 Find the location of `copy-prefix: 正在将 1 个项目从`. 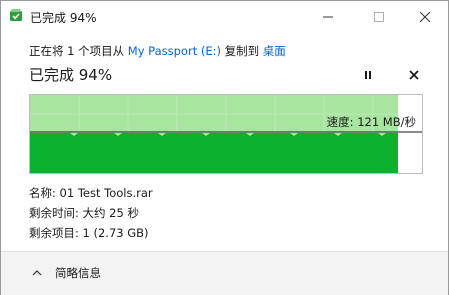

copy-prefix: 正在将 1 个项目从 is located at coordinates (78, 51).